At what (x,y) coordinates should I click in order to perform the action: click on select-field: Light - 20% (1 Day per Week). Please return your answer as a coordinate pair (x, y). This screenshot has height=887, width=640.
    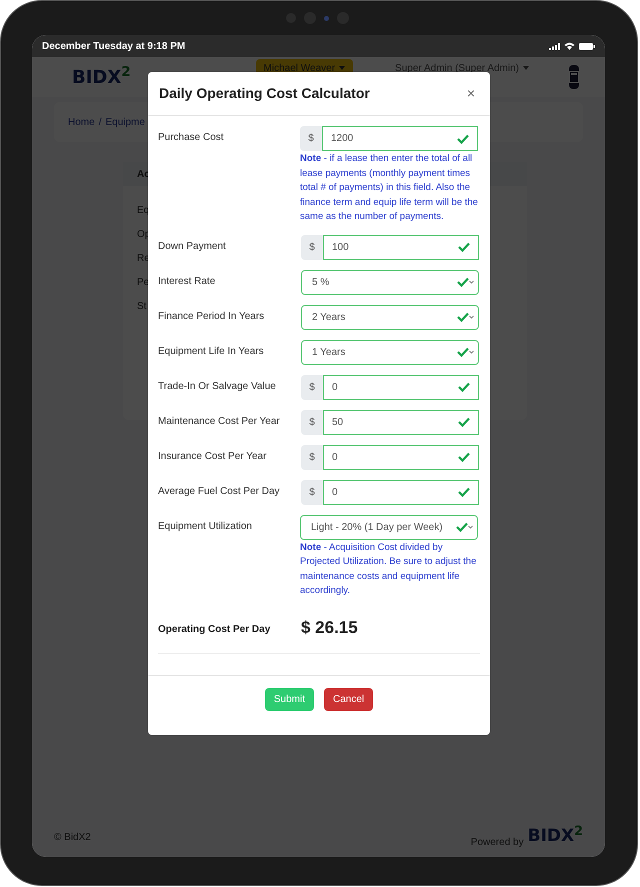
    Looking at the image, I should click on (389, 527).